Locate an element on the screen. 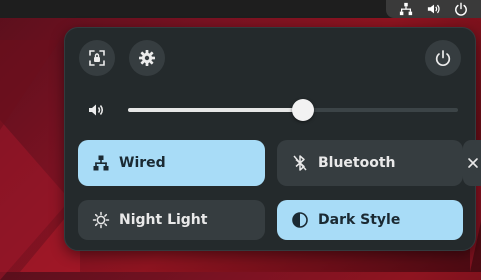  wallpaper-facet is located at coordinates (30, 85).